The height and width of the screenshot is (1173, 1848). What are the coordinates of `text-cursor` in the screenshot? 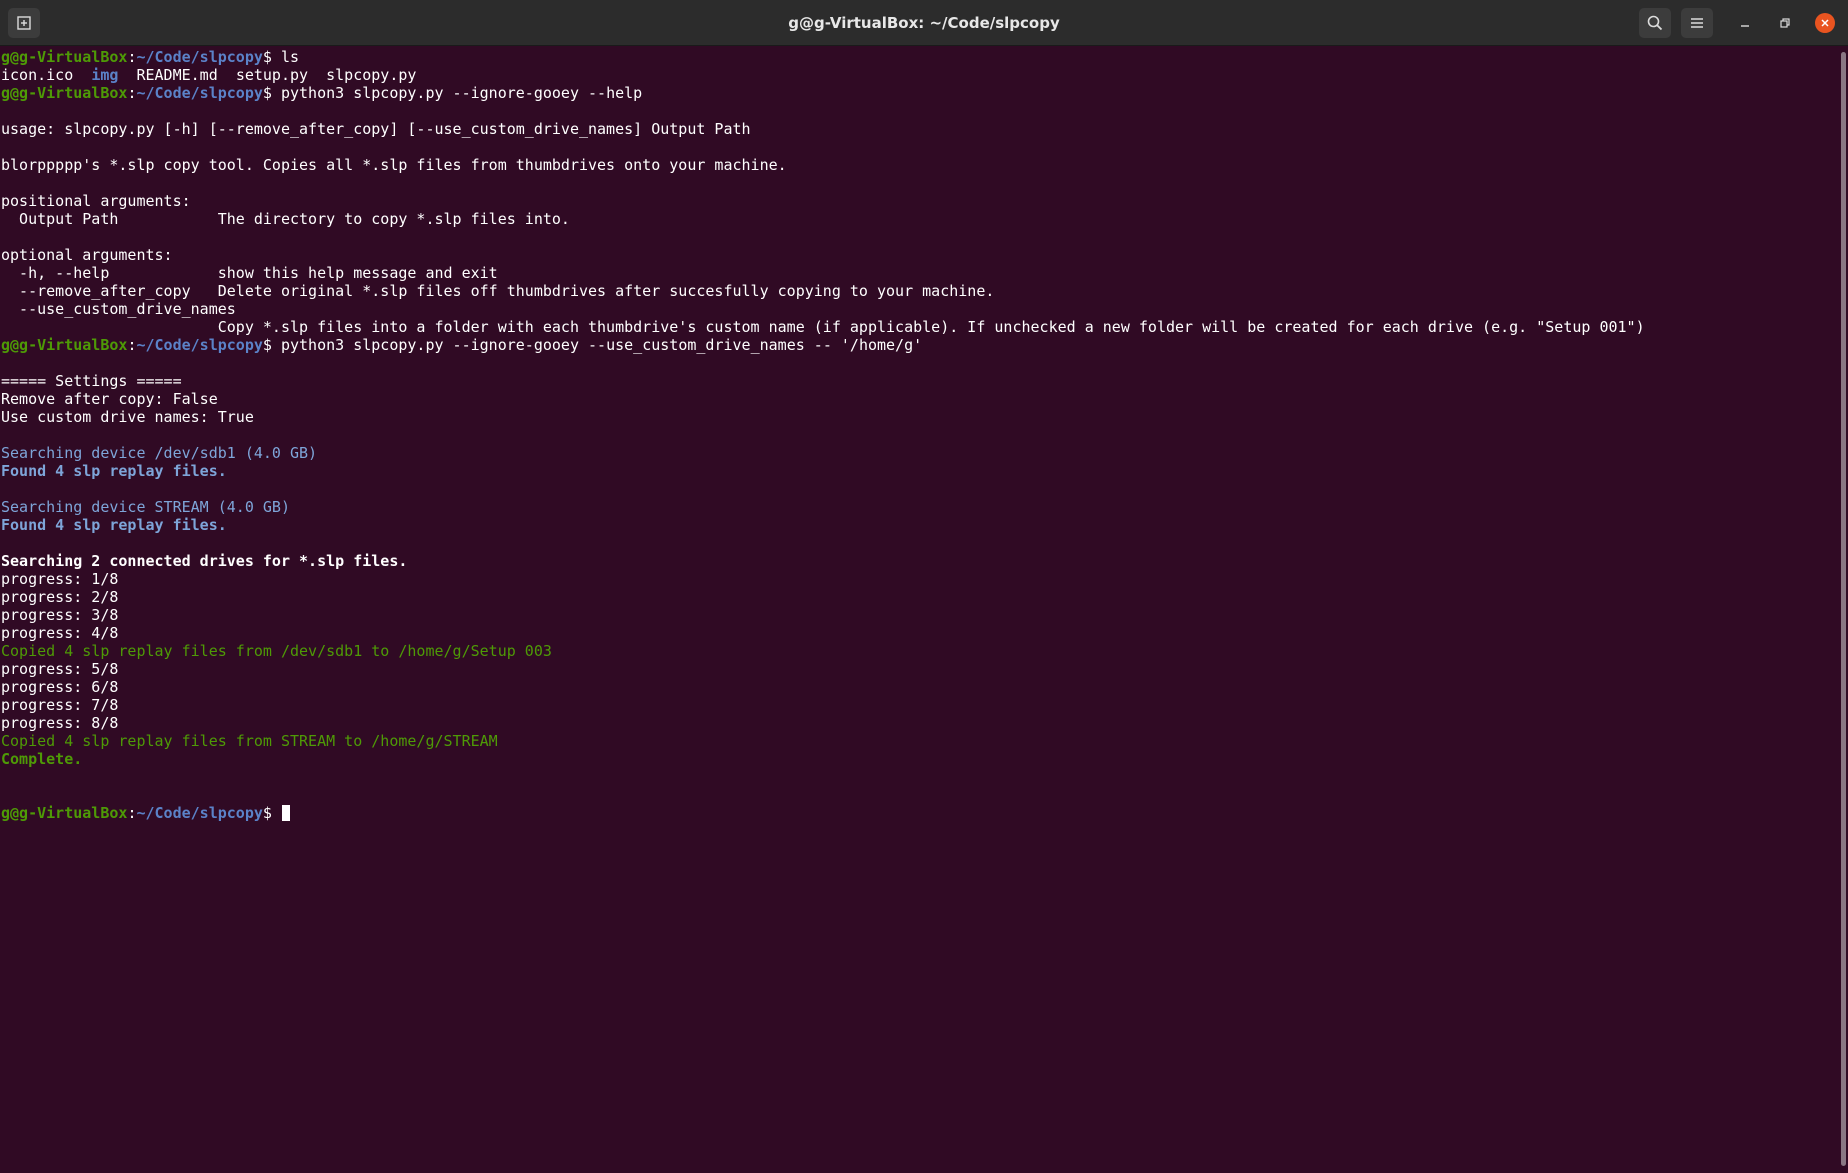 It's located at (285, 813).